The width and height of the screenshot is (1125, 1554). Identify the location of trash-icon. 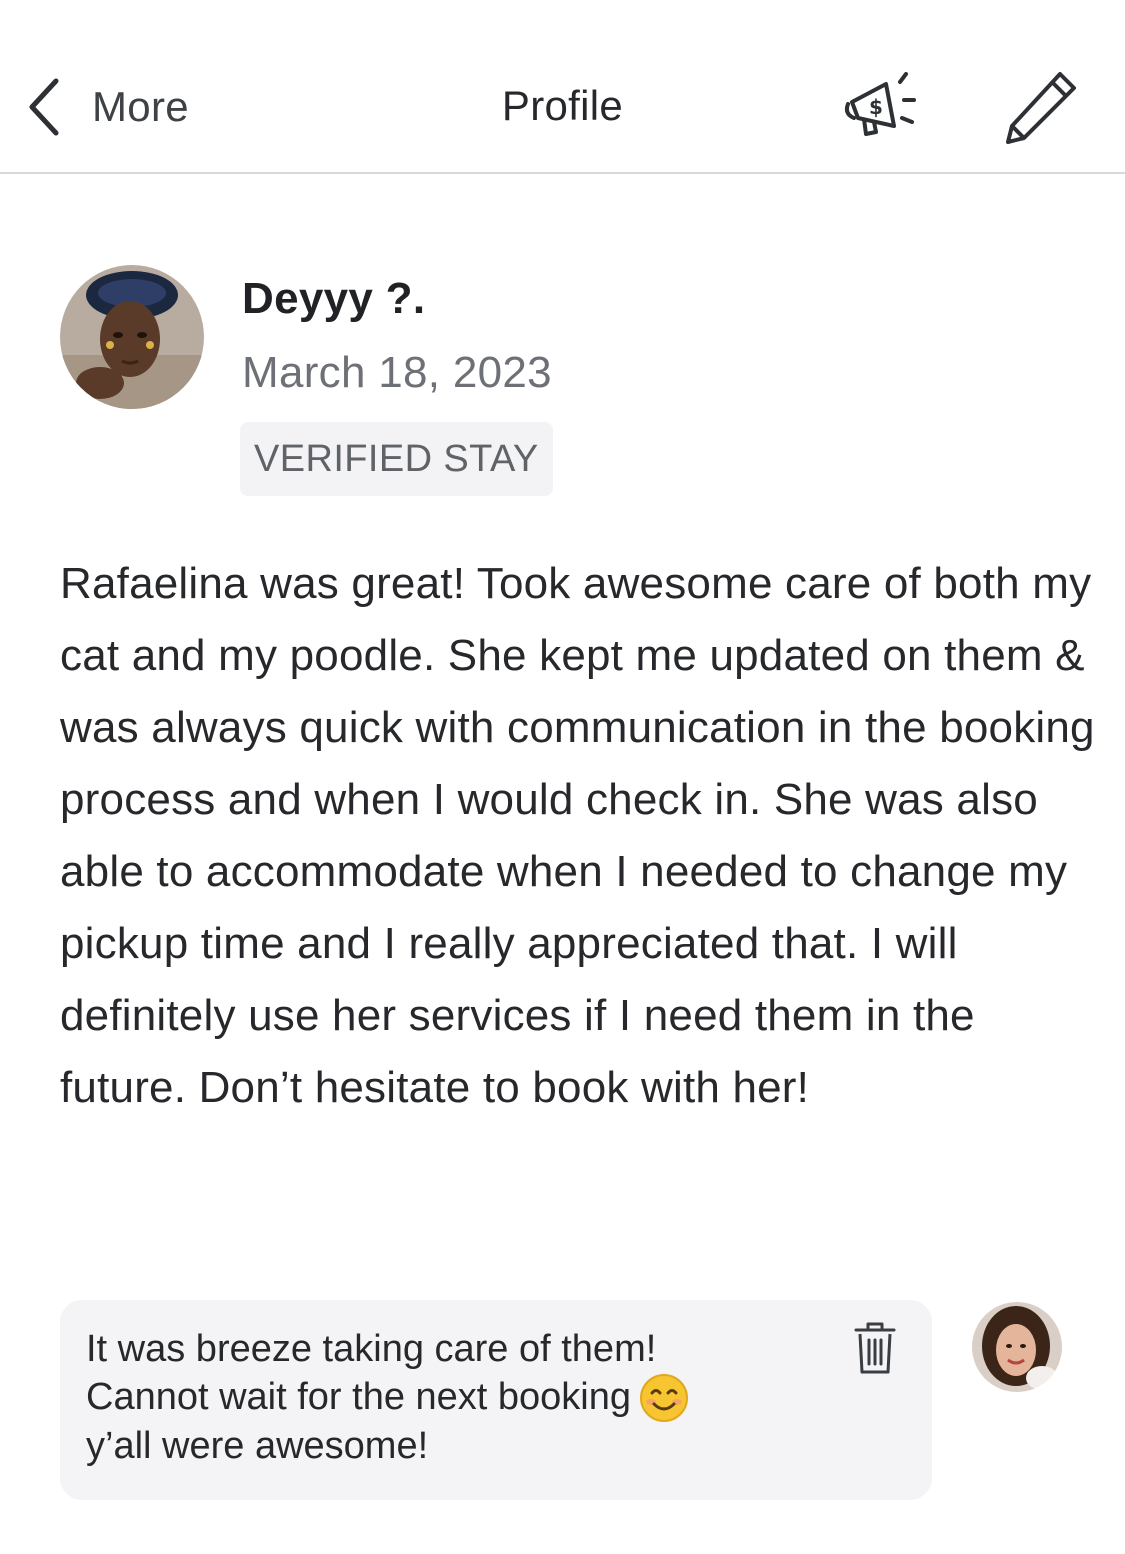
(875, 1348).